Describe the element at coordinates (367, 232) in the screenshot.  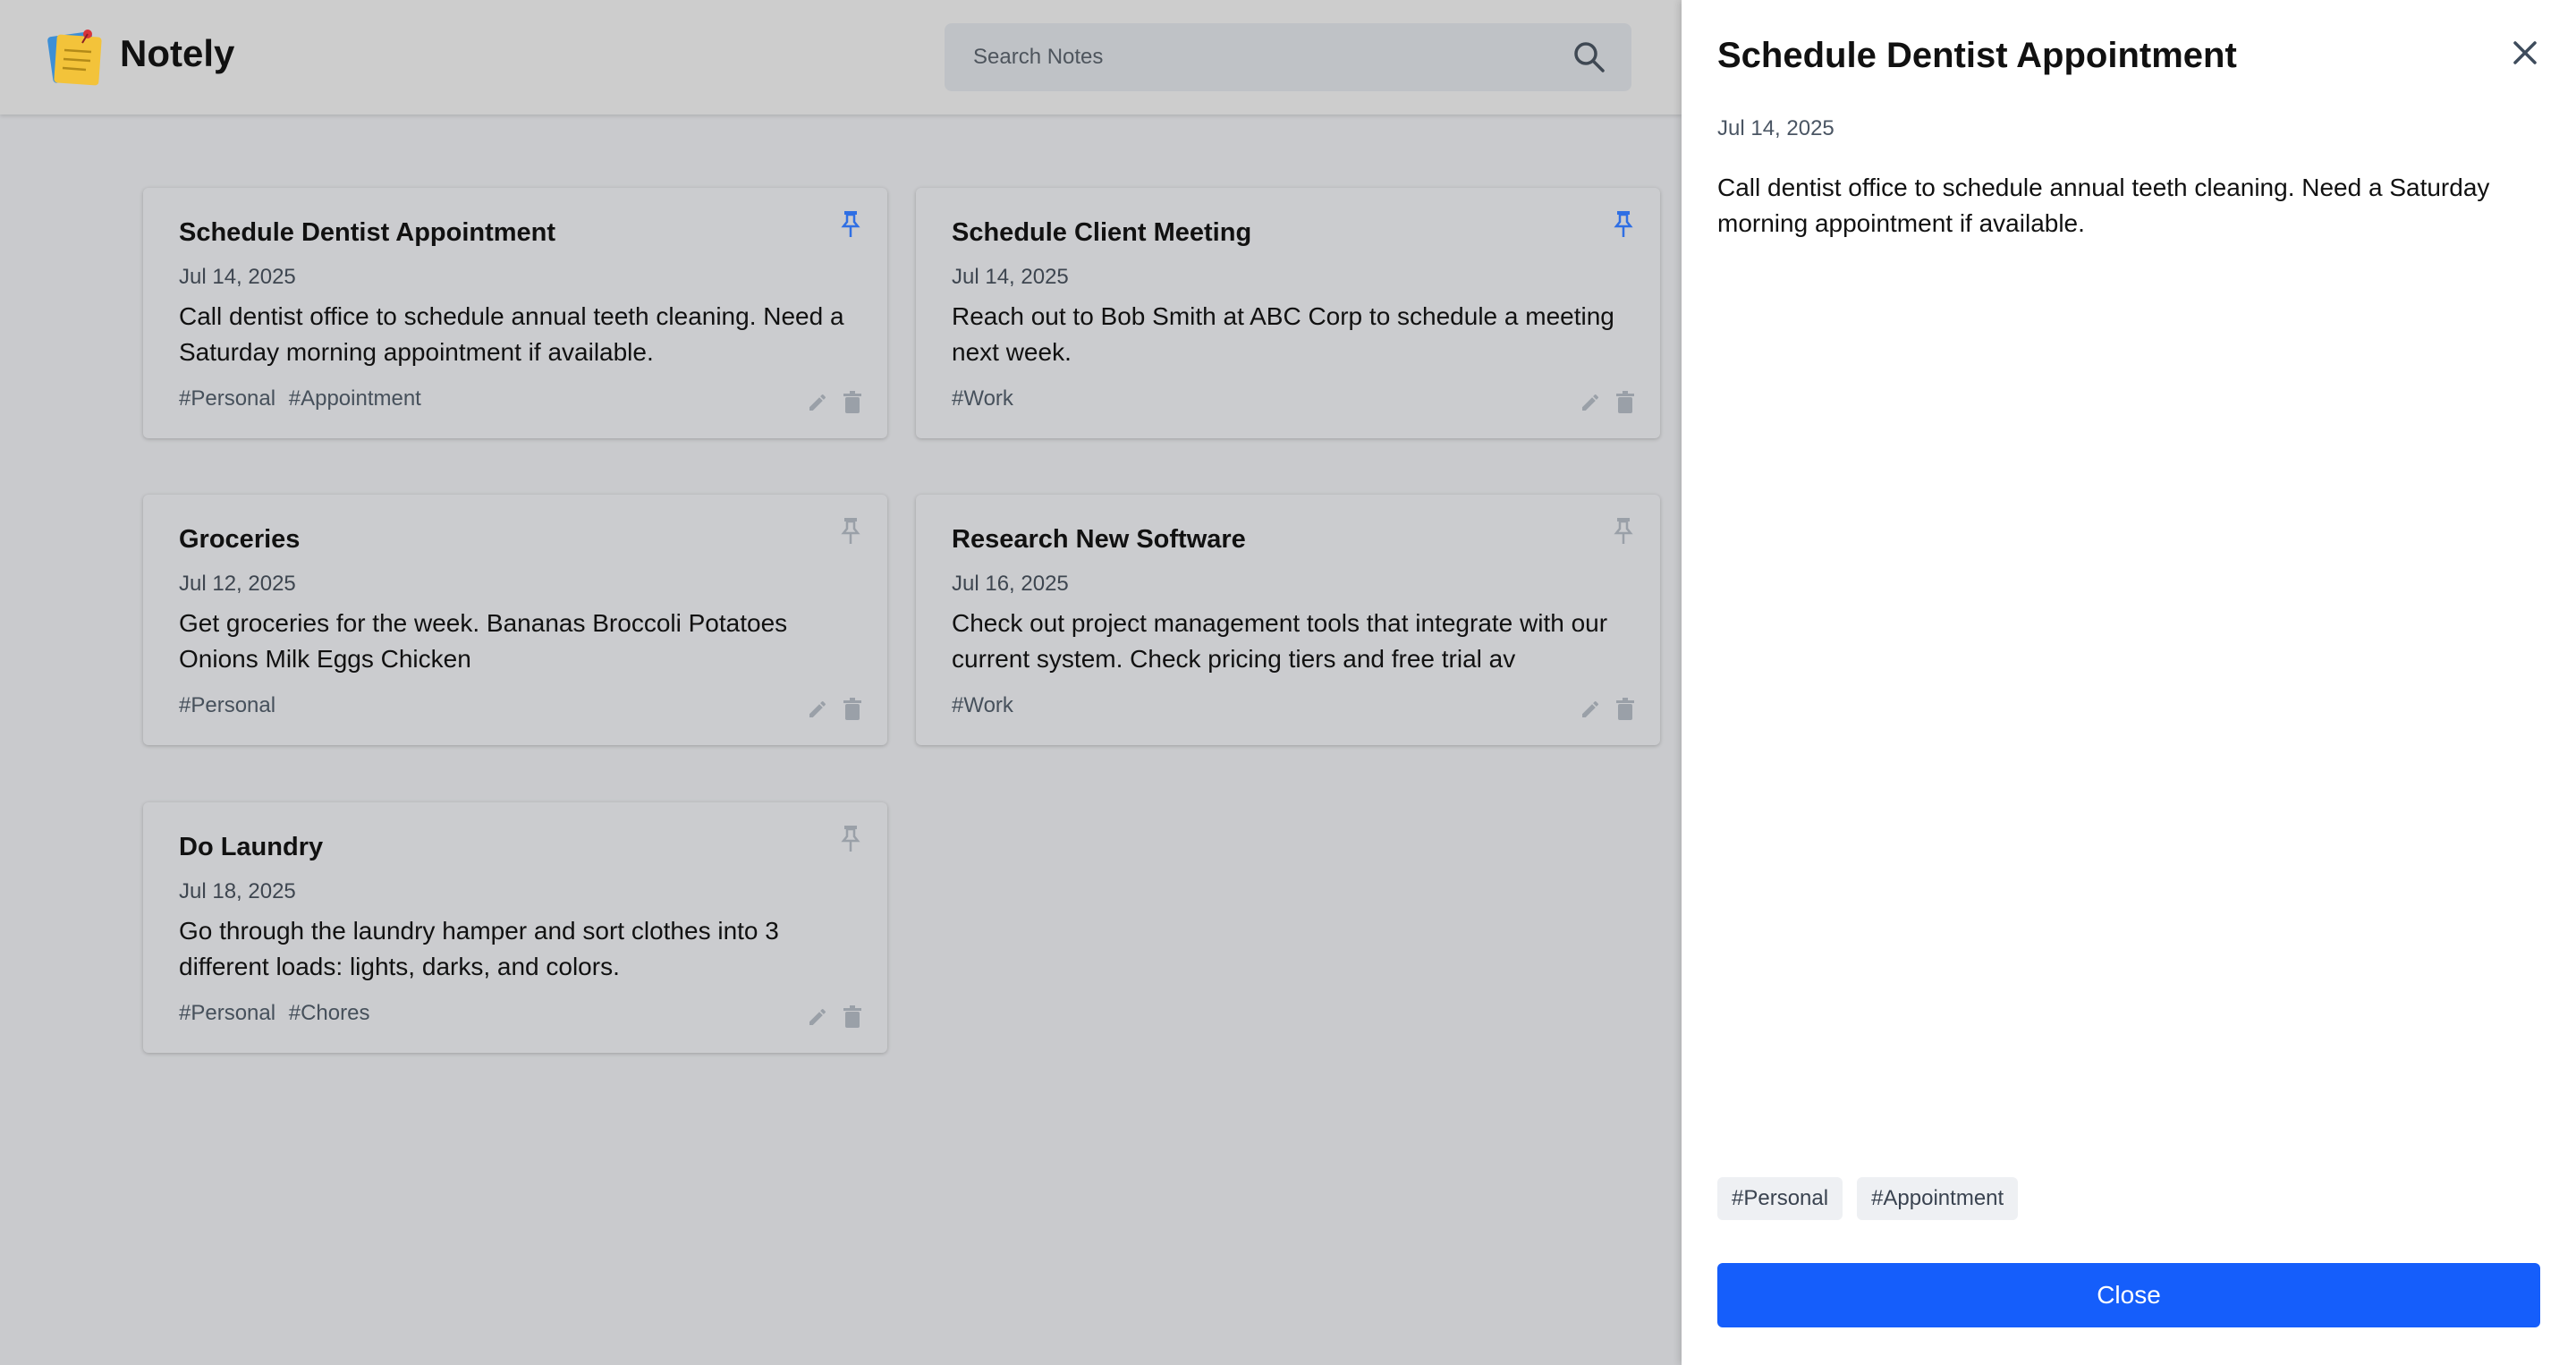
I see `note-title: Schedule Dentist Appointment` at that location.